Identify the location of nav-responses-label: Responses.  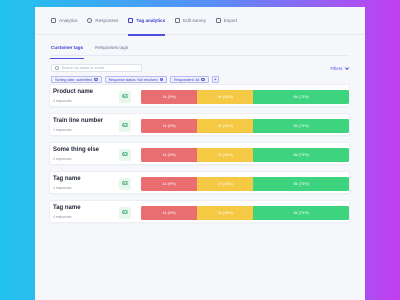
(107, 20).